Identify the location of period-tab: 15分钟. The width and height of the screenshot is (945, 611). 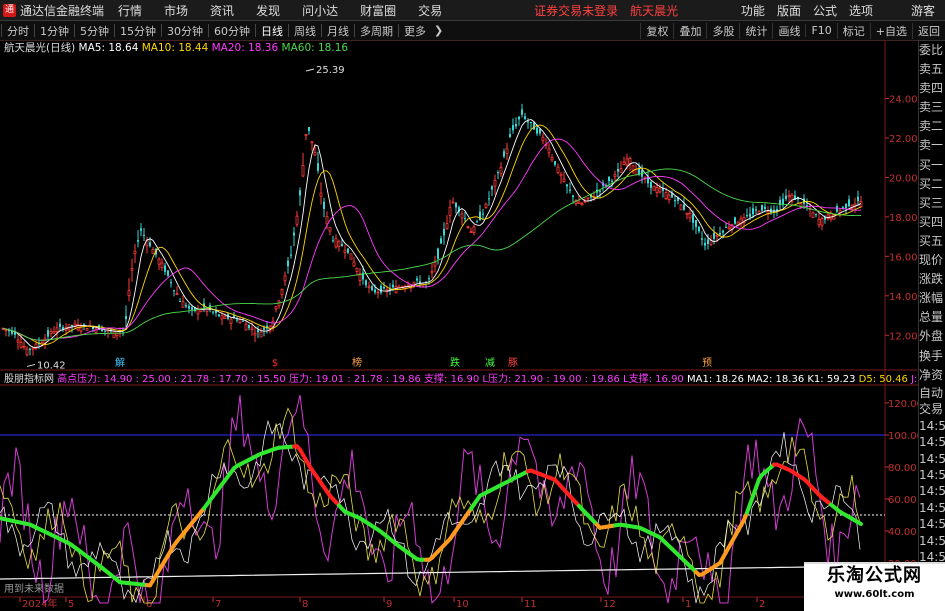
(138, 31).